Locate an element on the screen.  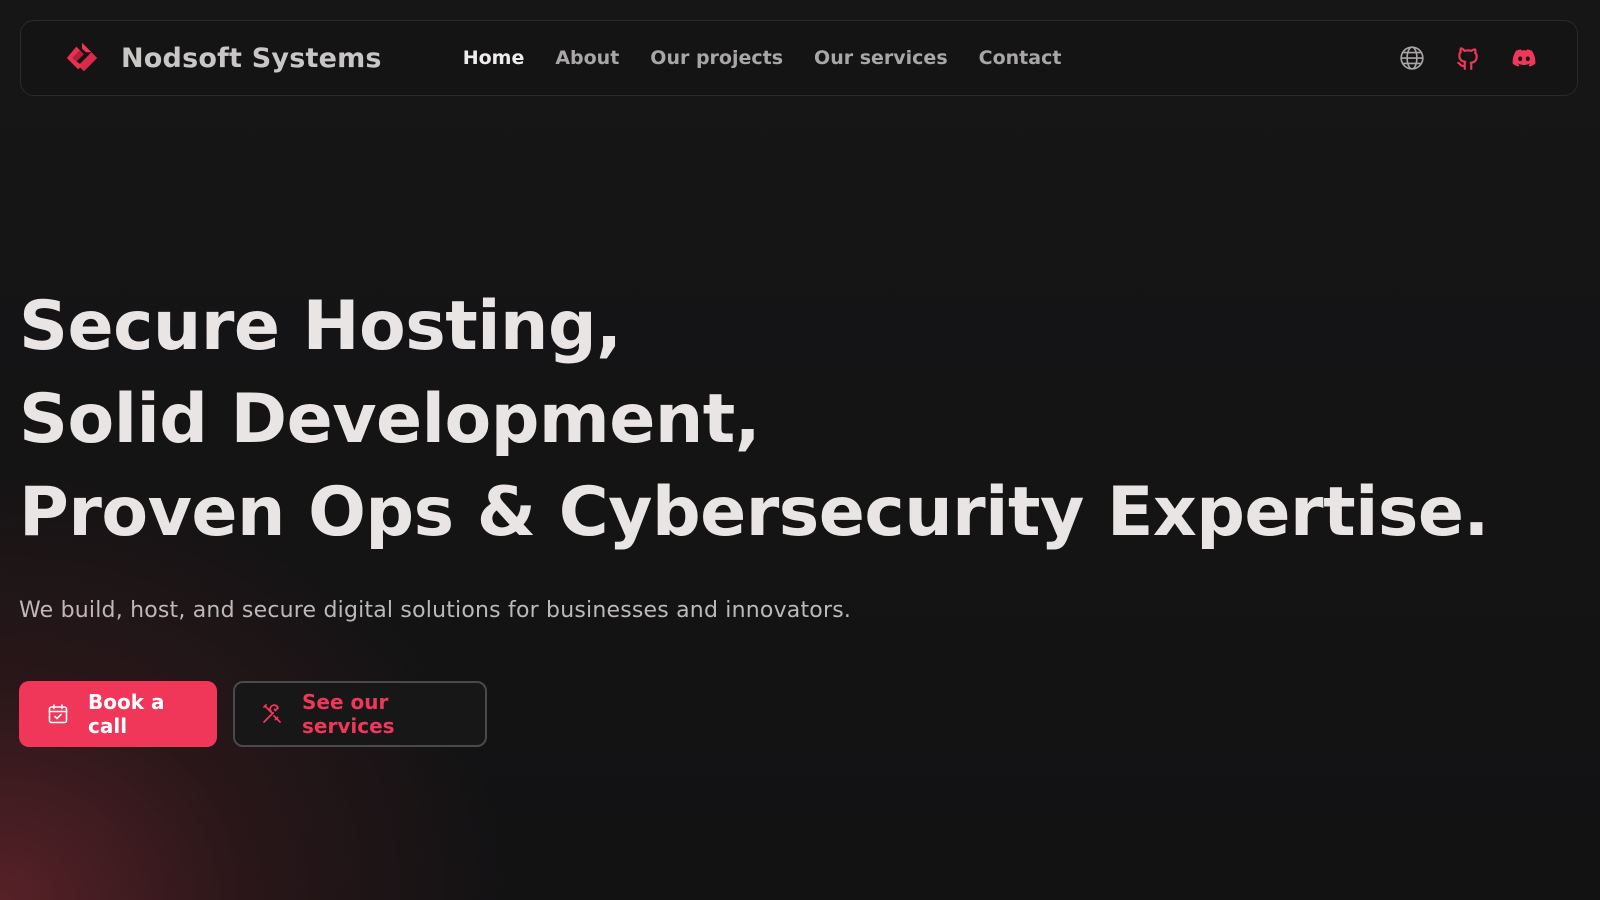
nav-link-contact: Contact is located at coordinates (1020, 58).